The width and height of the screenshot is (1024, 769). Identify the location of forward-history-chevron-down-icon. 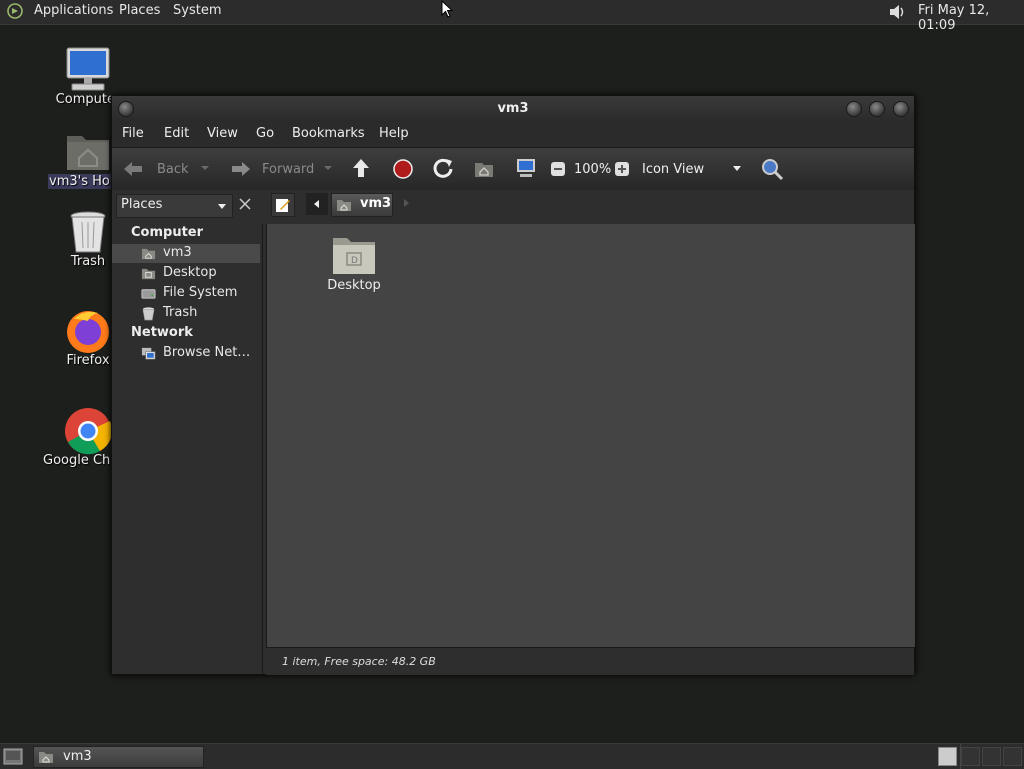
(328, 168).